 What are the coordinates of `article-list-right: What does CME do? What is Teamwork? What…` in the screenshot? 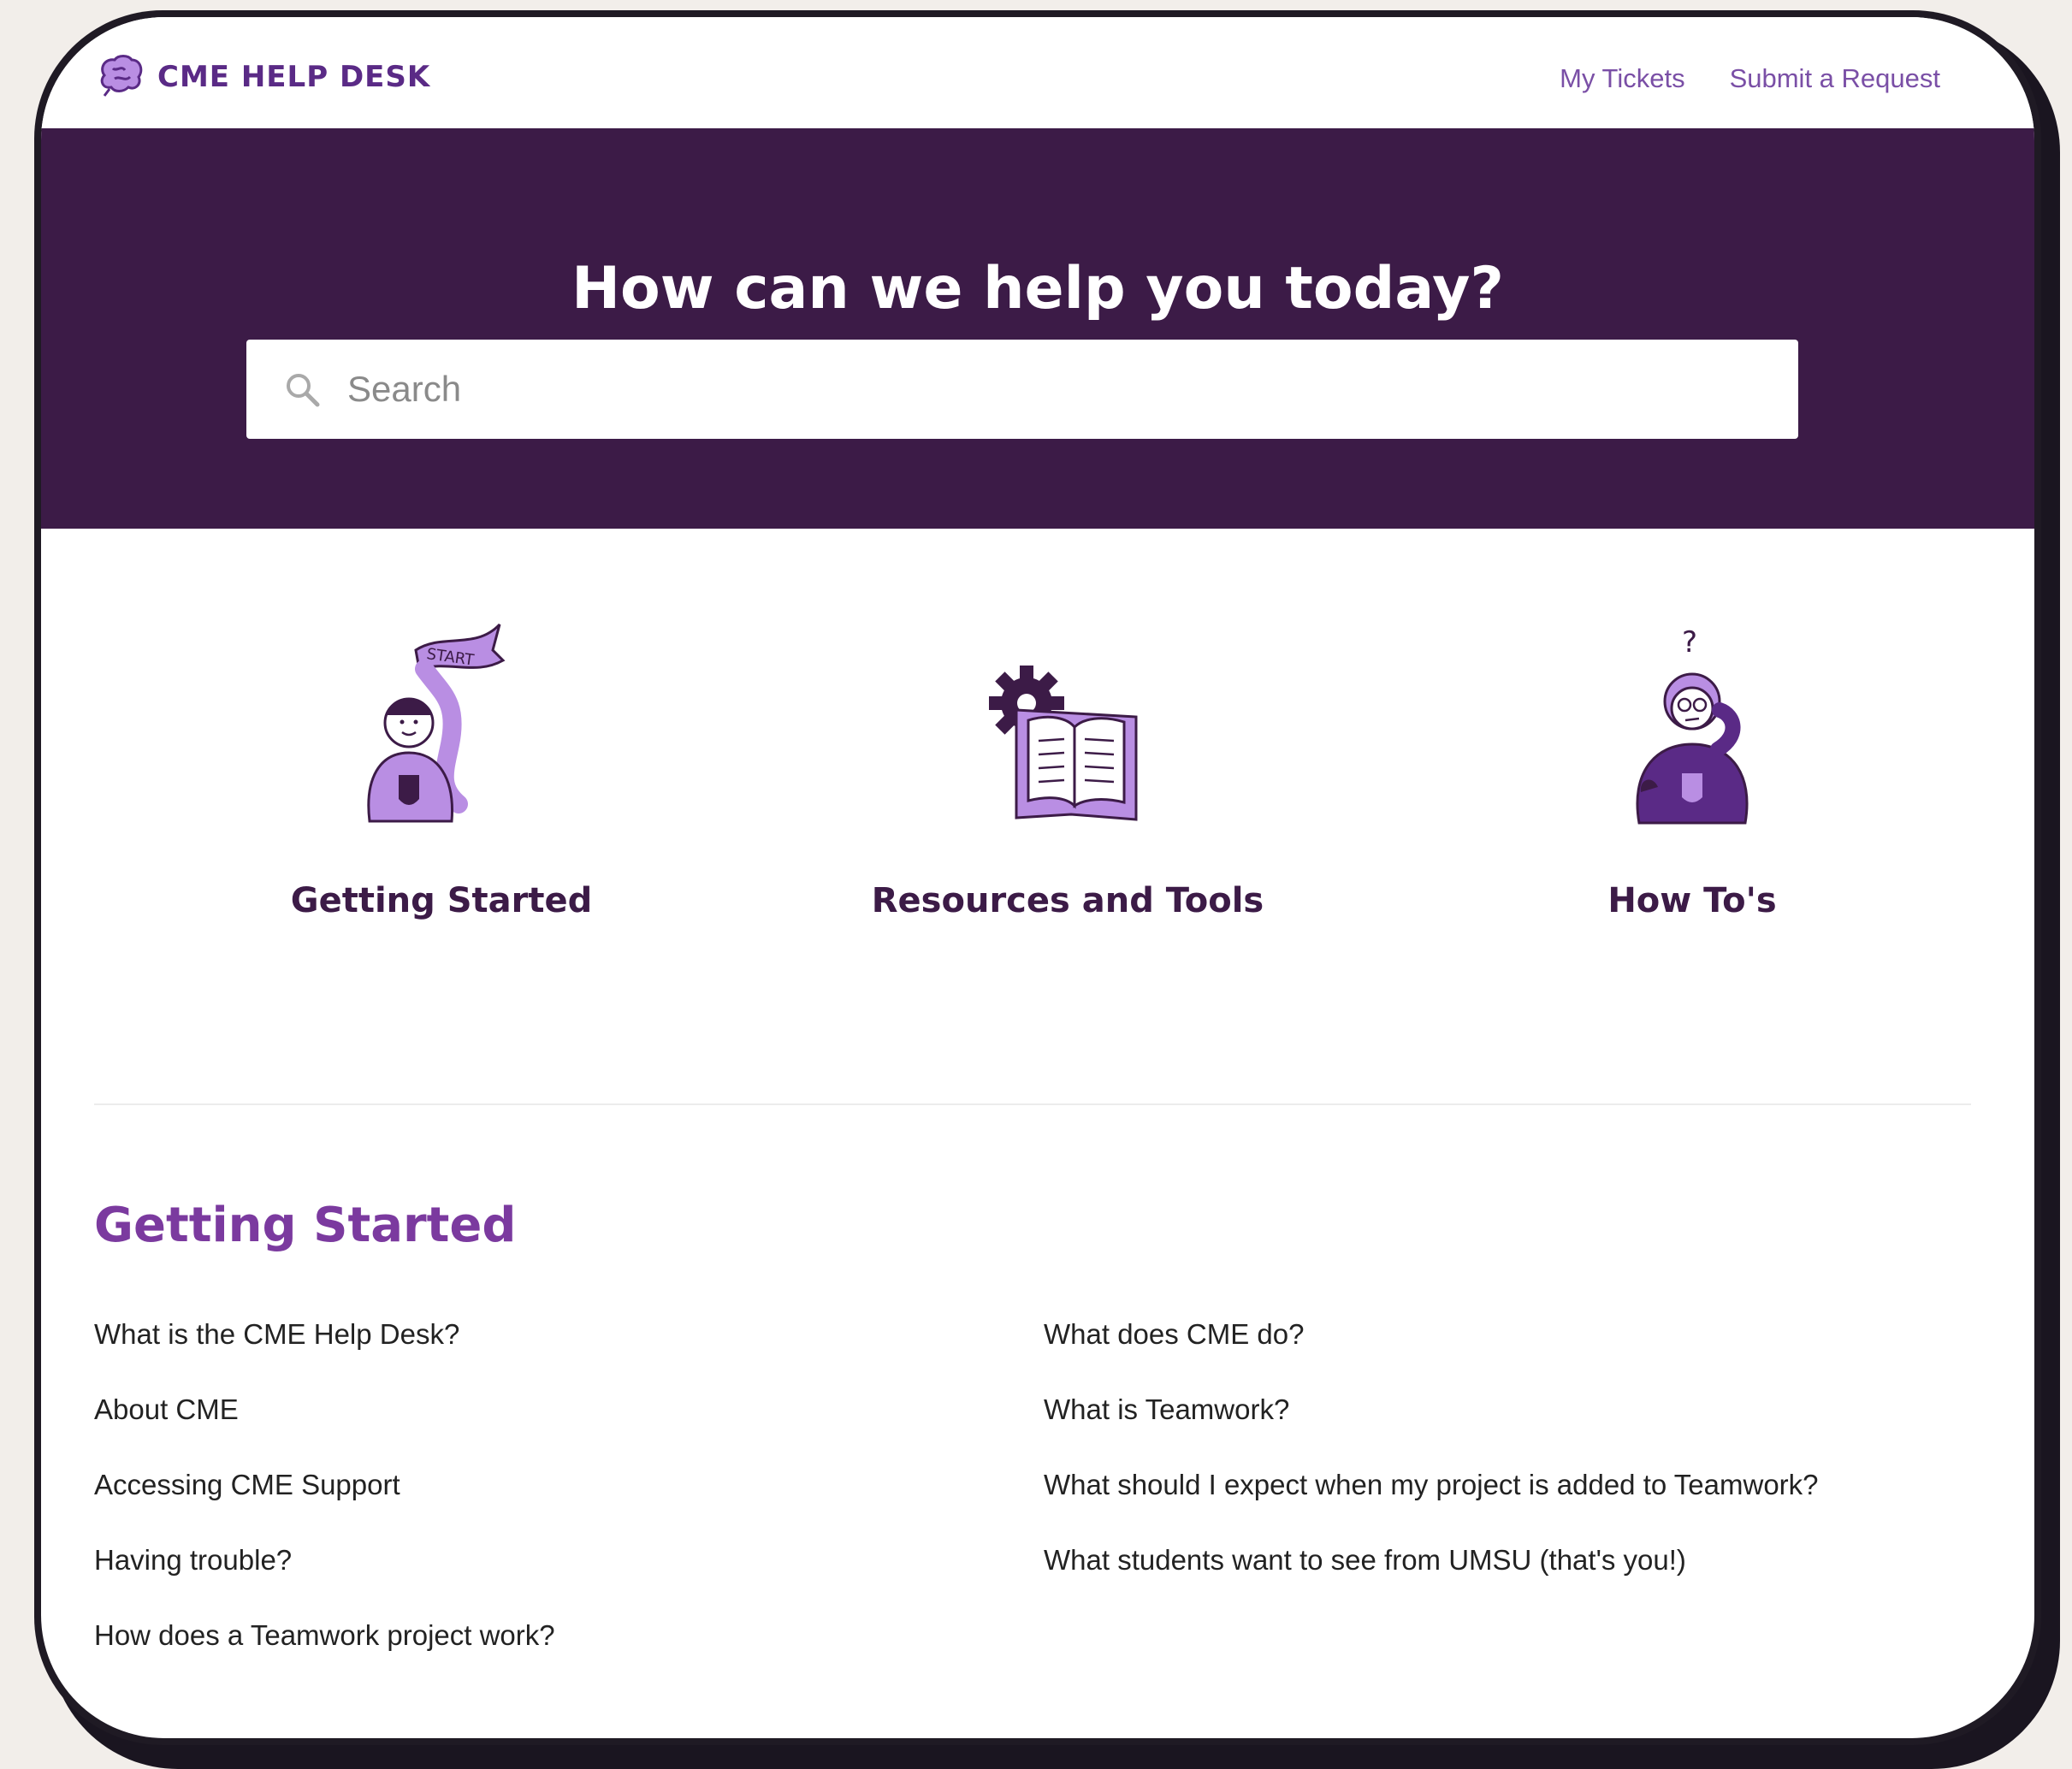 It's located at (1431, 1467).